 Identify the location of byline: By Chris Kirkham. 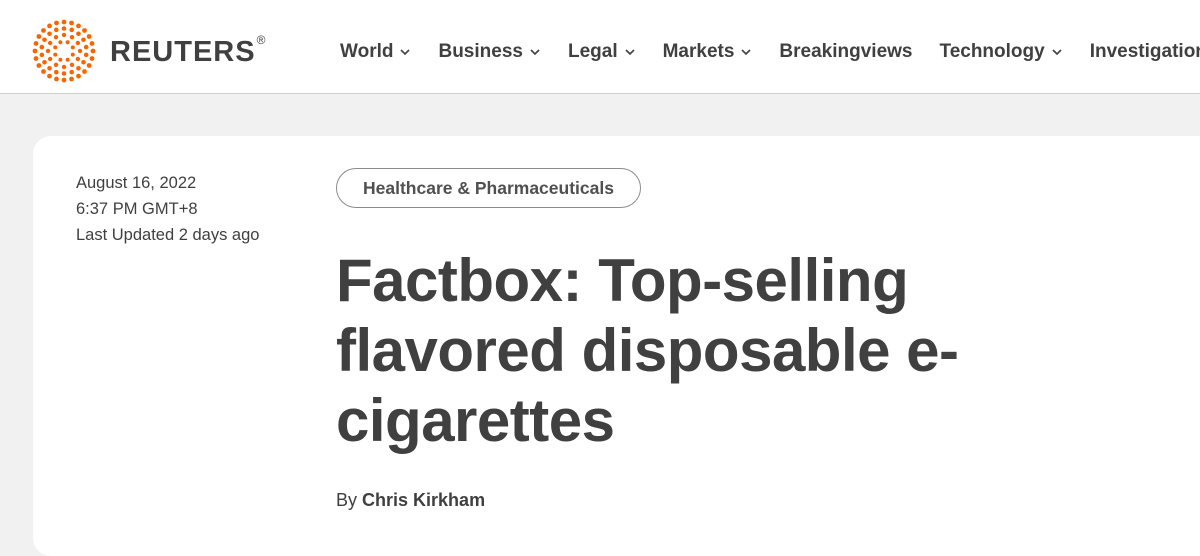
(410, 500).